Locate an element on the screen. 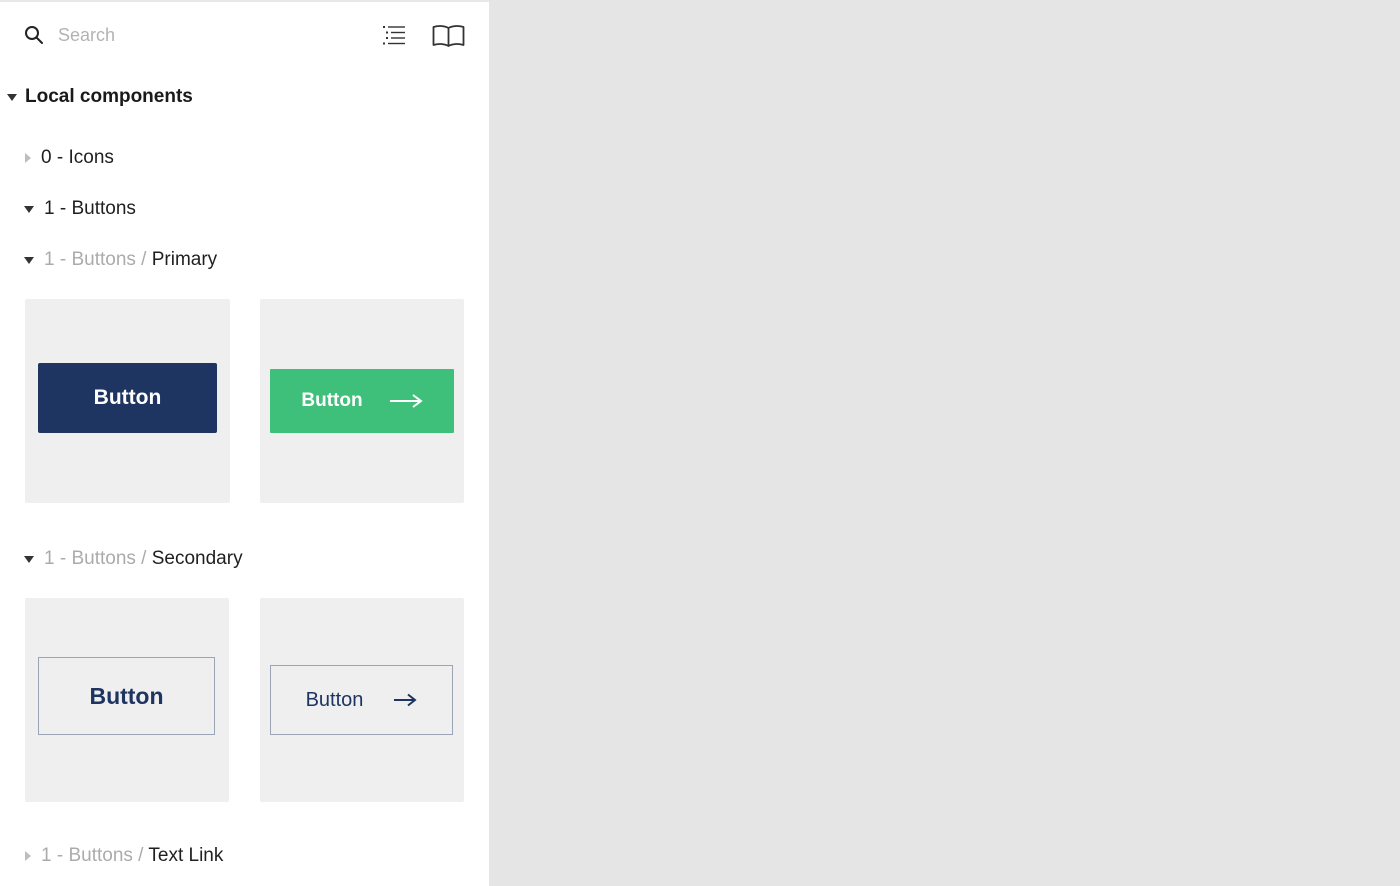 This screenshot has height=886, width=1400. component-thumb-primary: Button is located at coordinates (127, 401).